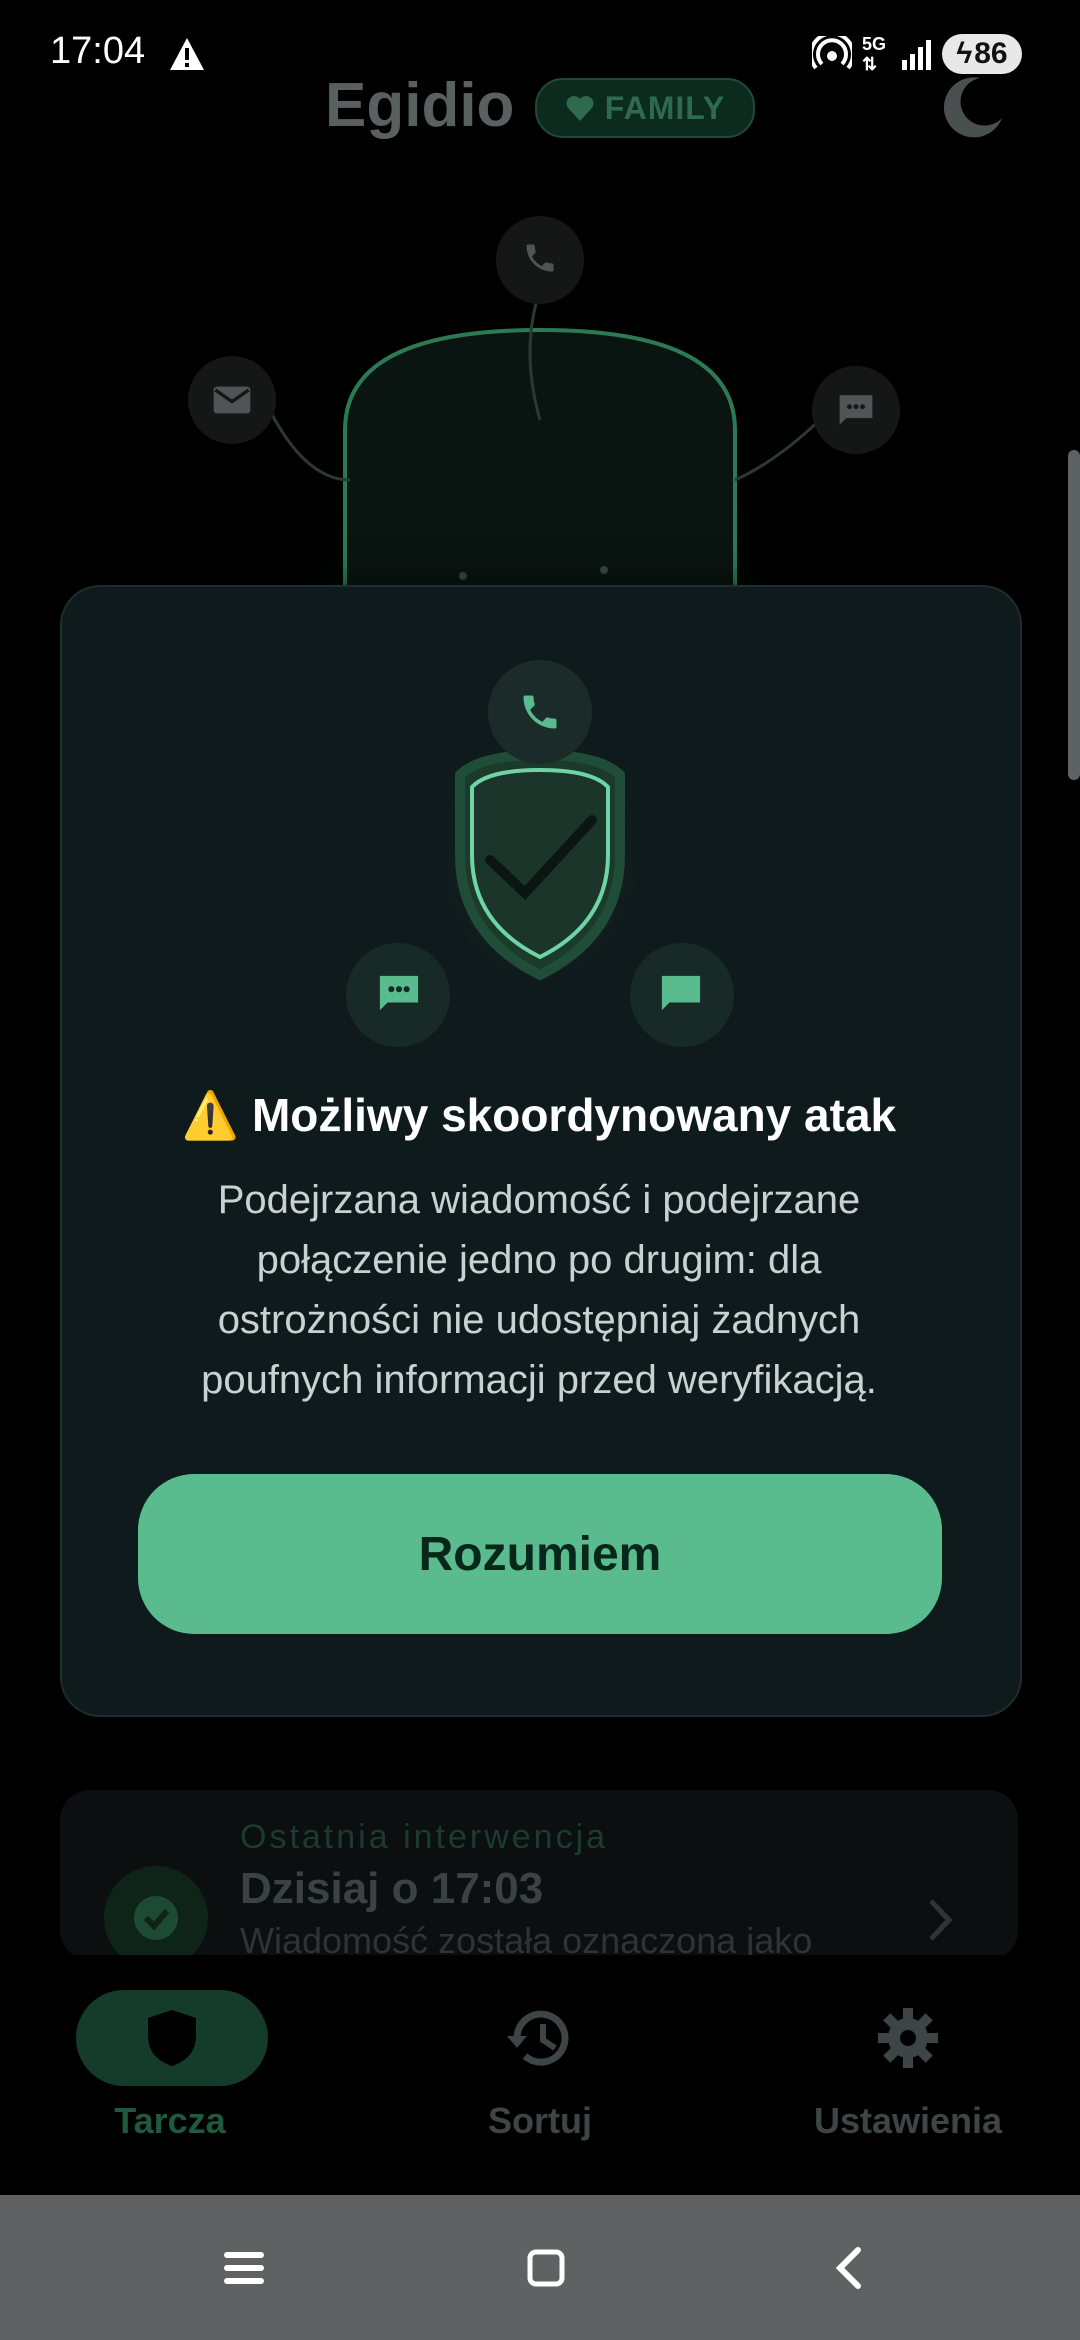 The height and width of the screenshot is (2340, 1080). I want to click on shield-icon, so click(172, 2038).